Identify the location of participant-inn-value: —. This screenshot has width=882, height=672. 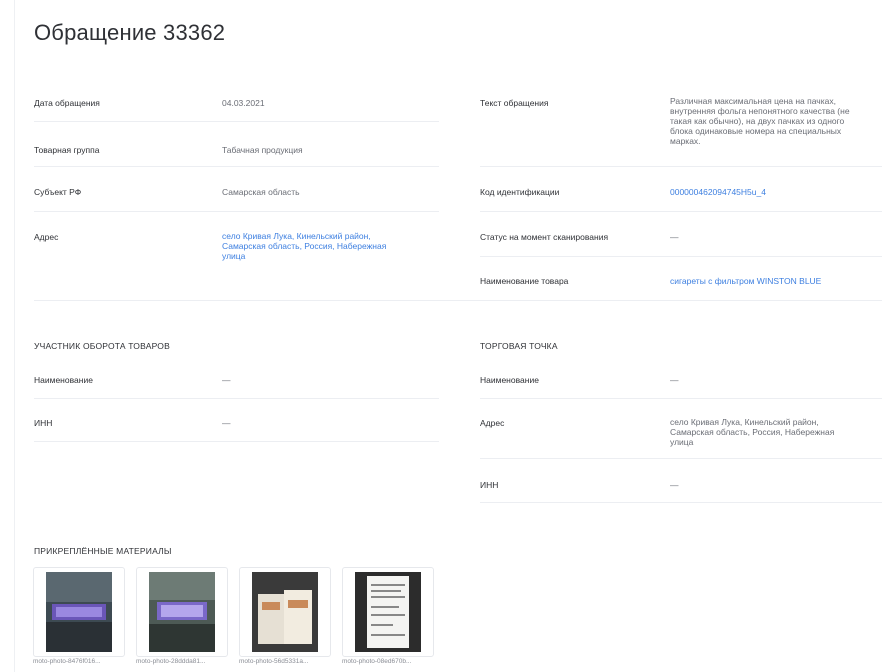
(226, 423).